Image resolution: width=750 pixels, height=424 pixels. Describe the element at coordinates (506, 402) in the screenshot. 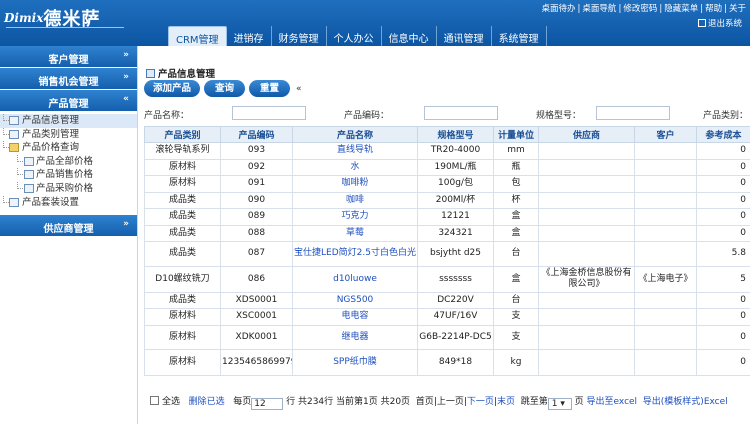

I see `last-page-link: 末页` at that location.